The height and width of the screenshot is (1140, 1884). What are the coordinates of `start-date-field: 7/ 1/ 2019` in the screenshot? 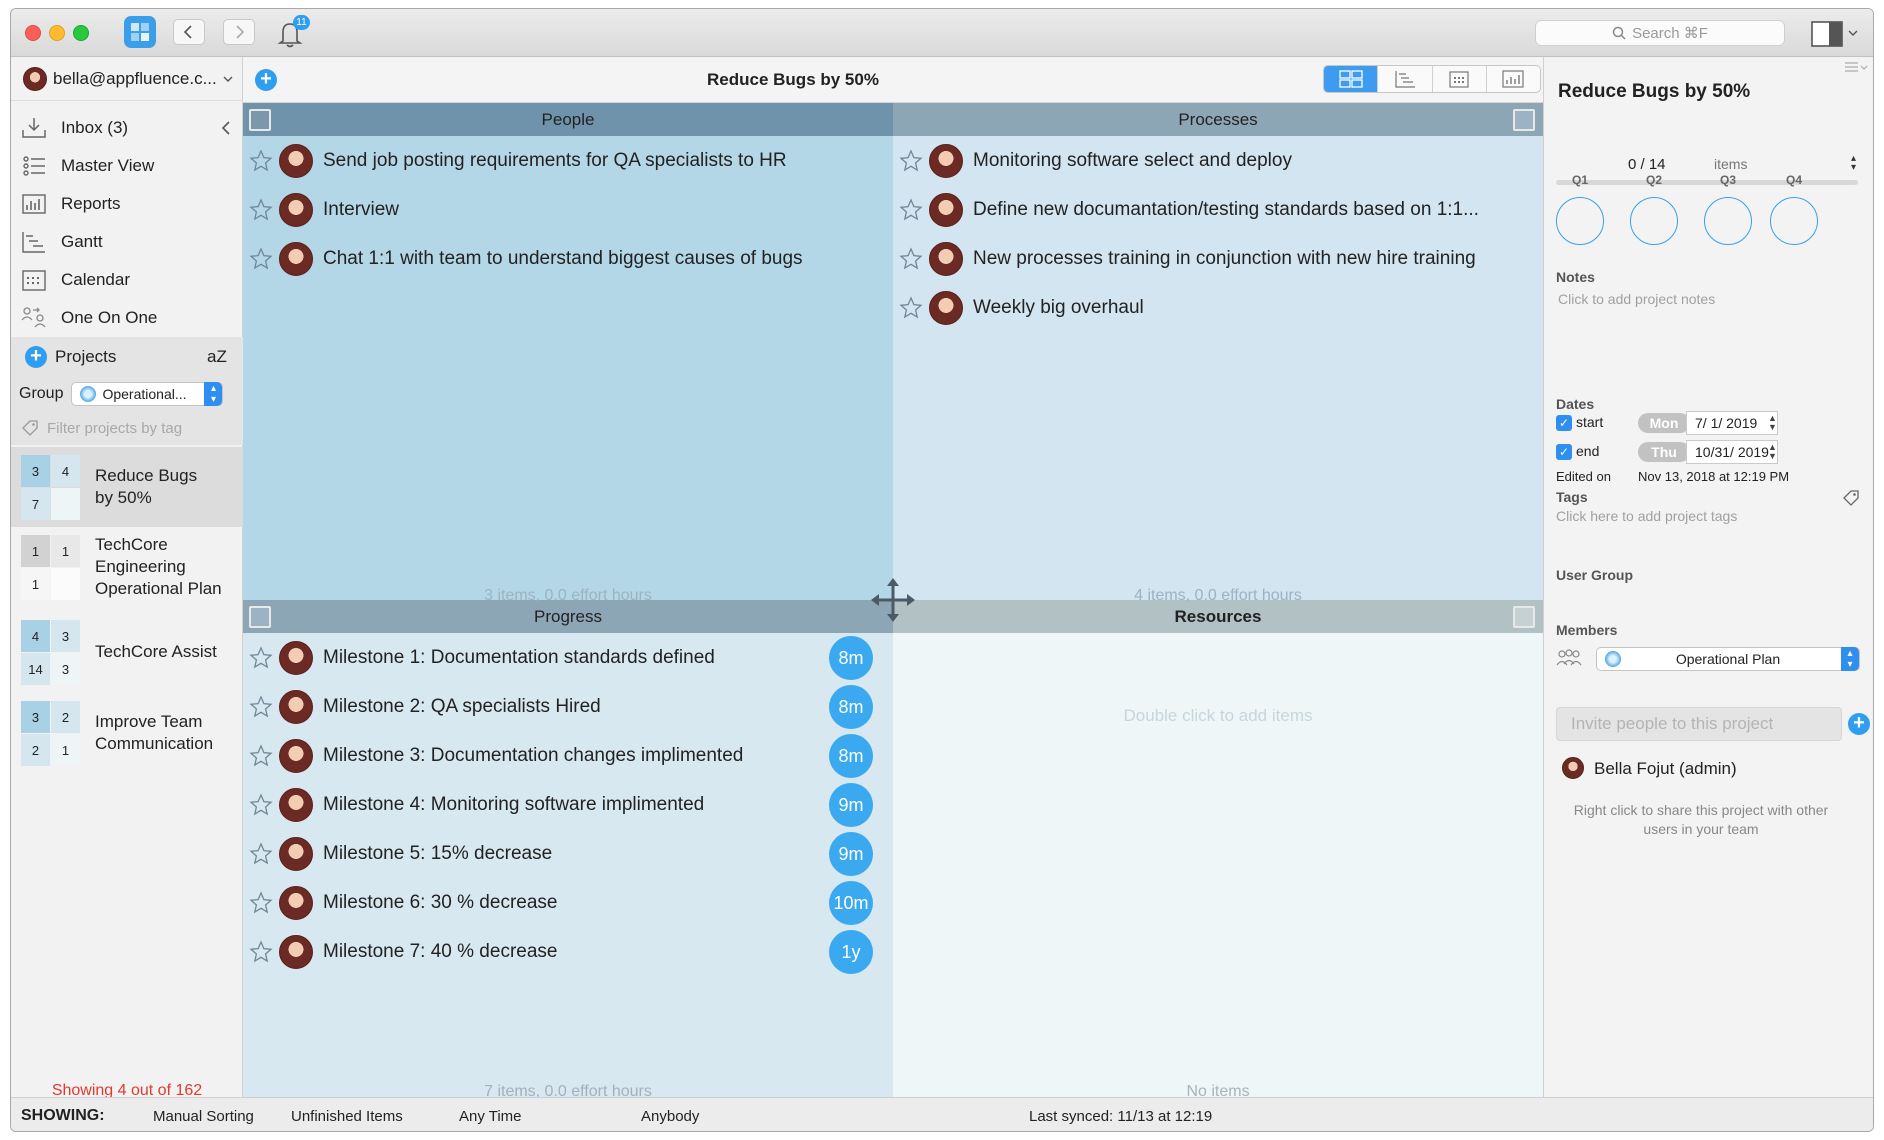 It's located at (1732, 423).